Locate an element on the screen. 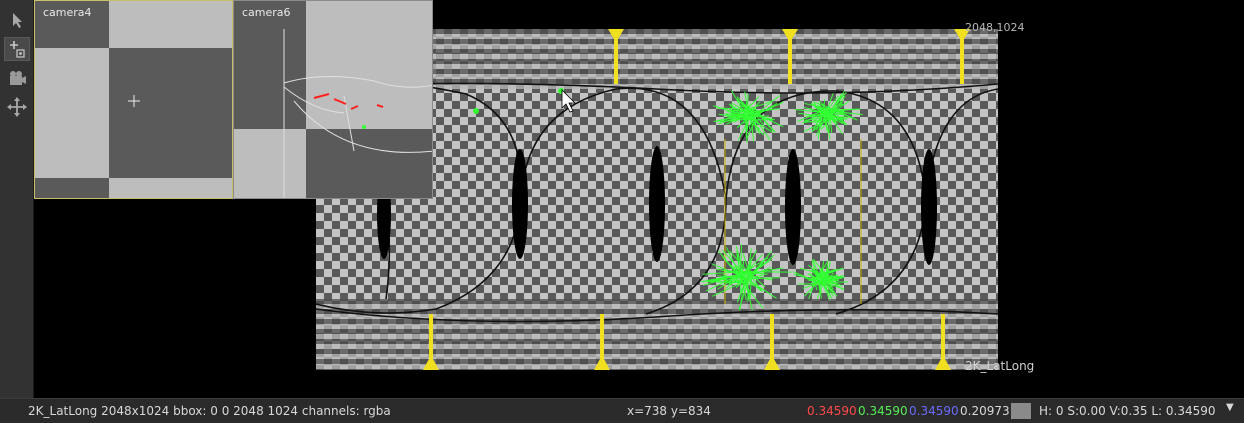 The image size is (1244, 423). cursor-position: x=738 y=834 is located at coordinates (669, 411).